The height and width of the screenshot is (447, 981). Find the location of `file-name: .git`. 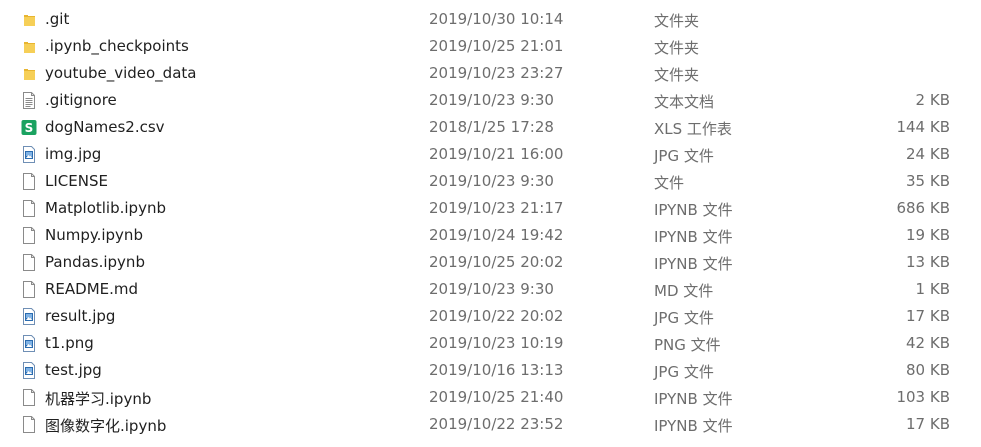

file-name: .git is located at coordinates (57, 19).